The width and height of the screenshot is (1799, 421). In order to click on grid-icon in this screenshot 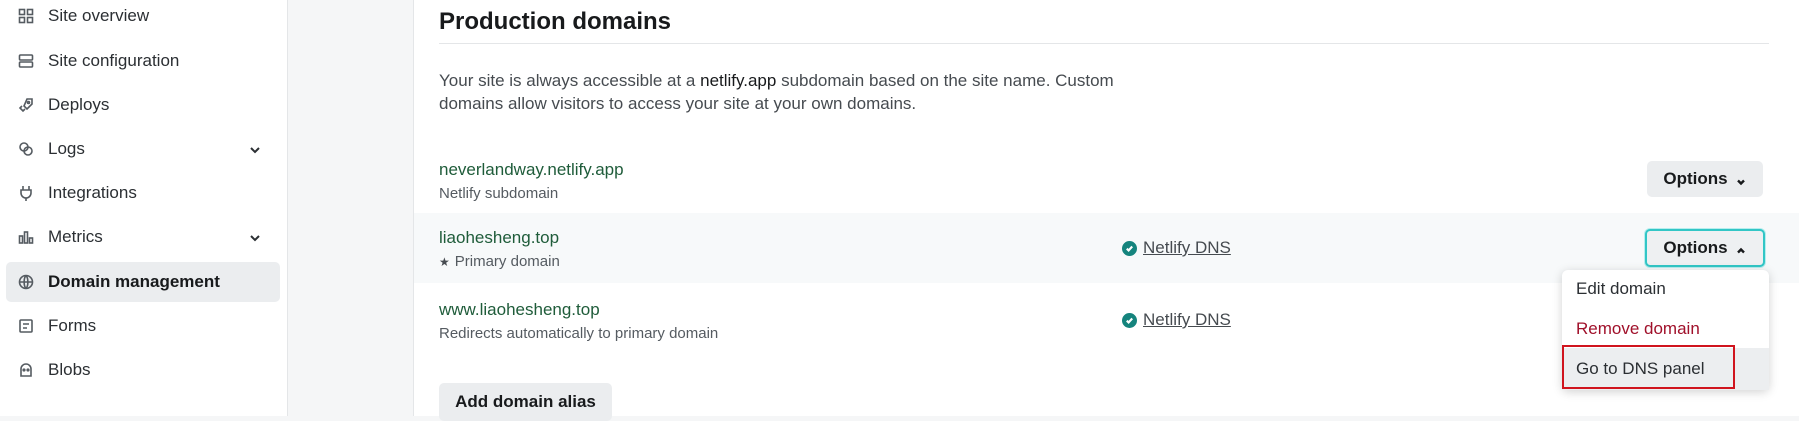, I will do `click(26, 16)`.